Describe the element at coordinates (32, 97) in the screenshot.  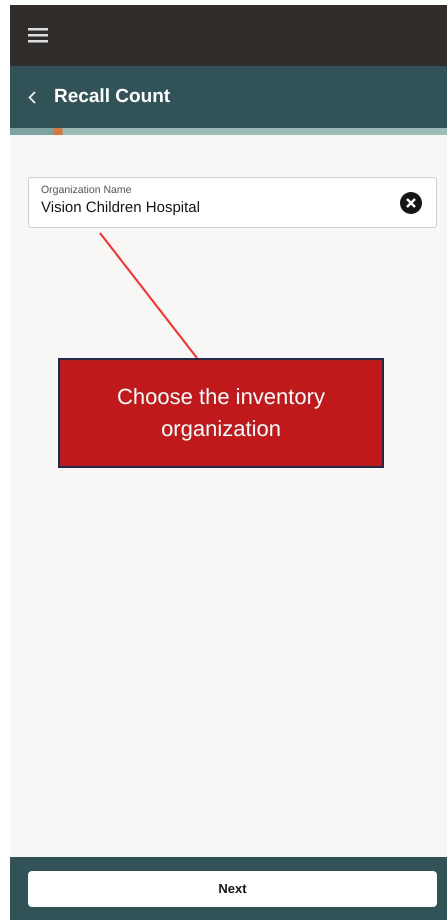
I see `back-icon` at that location.